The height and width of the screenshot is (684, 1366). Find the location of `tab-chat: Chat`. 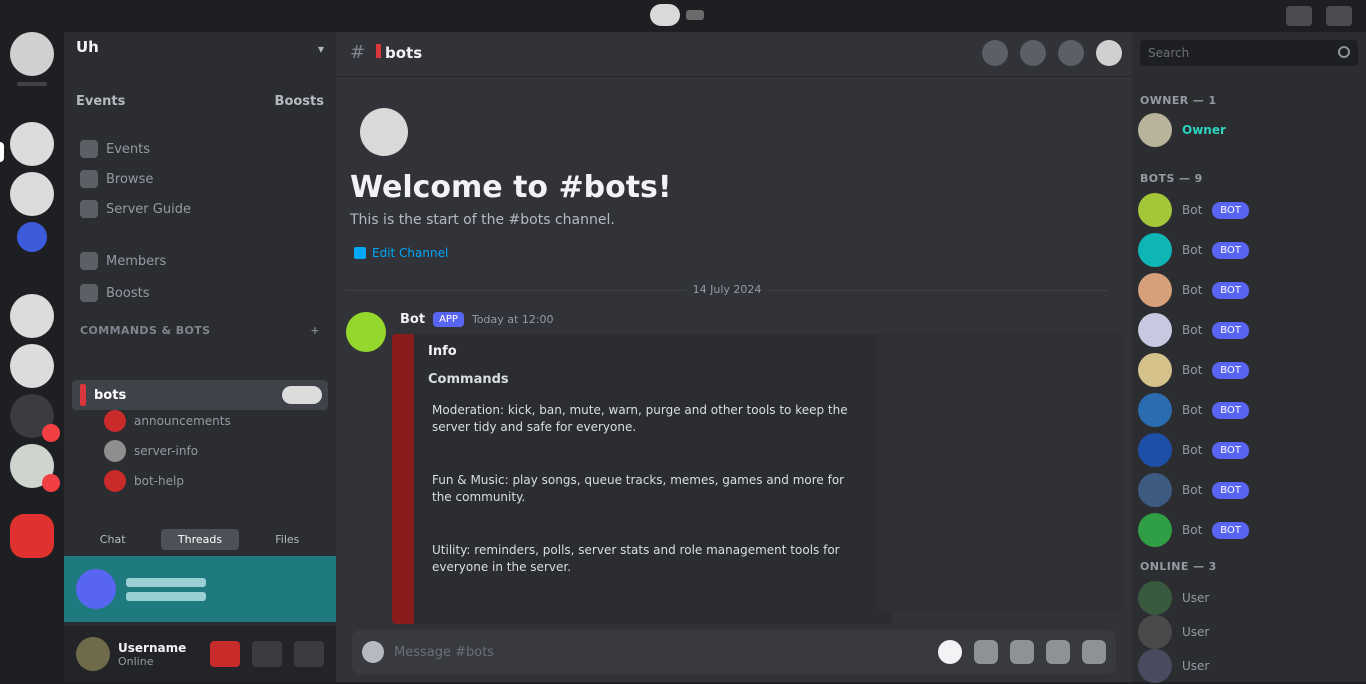

tab-chat: Chat is located at coordinates (112, 539).